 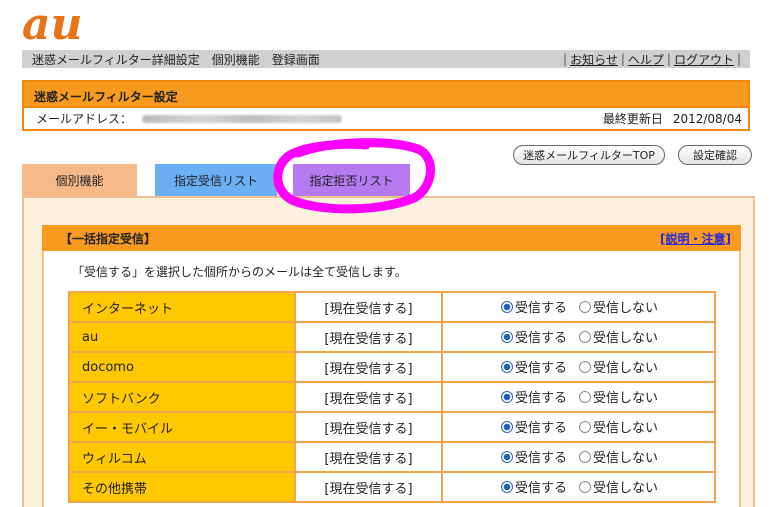 What do you see at coordinates (176, 59) in the screenshot?
I see `breadcrumb: 迷惑メールフィルター詳細設定 個別機能 登録画面` at bounding box center [176, 59].